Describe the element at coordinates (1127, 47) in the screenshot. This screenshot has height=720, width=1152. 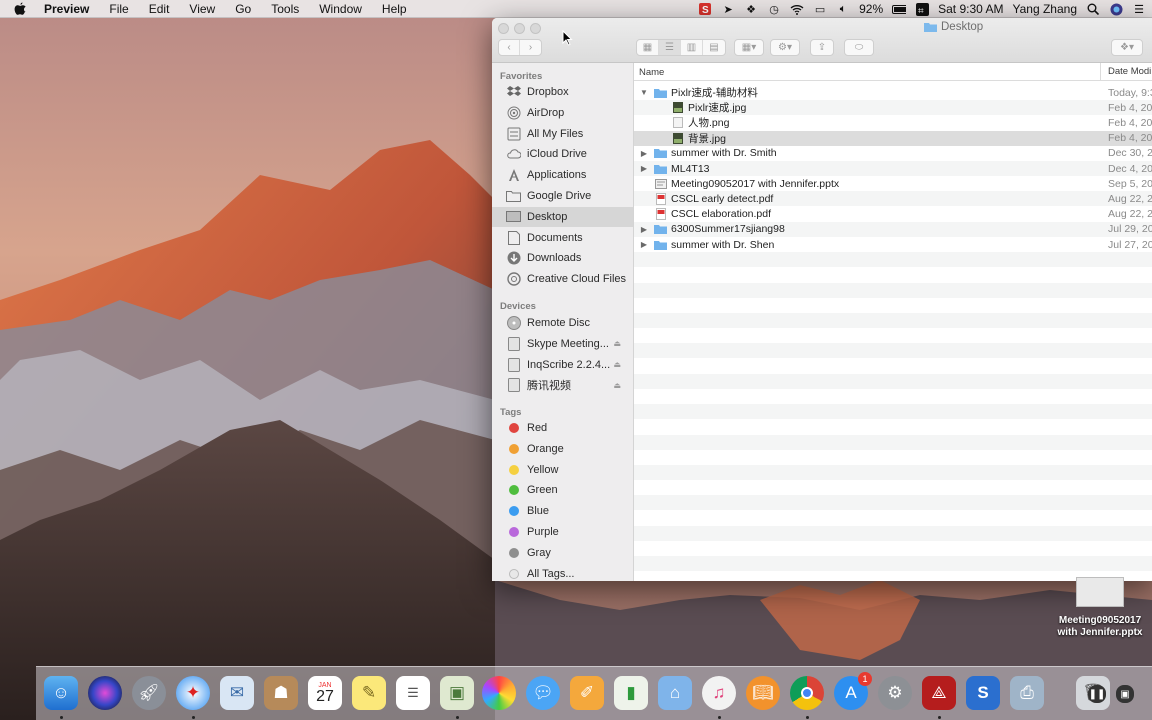
I see `dropbox-toolbar-button: ❖▾` at that location.